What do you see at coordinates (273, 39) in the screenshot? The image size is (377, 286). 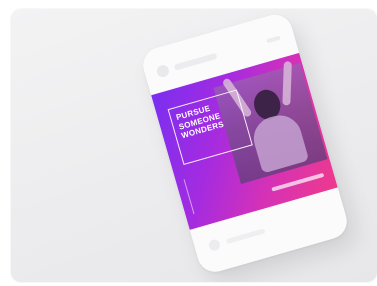 I see `more-options-icon` at bounding box center [273, 39].